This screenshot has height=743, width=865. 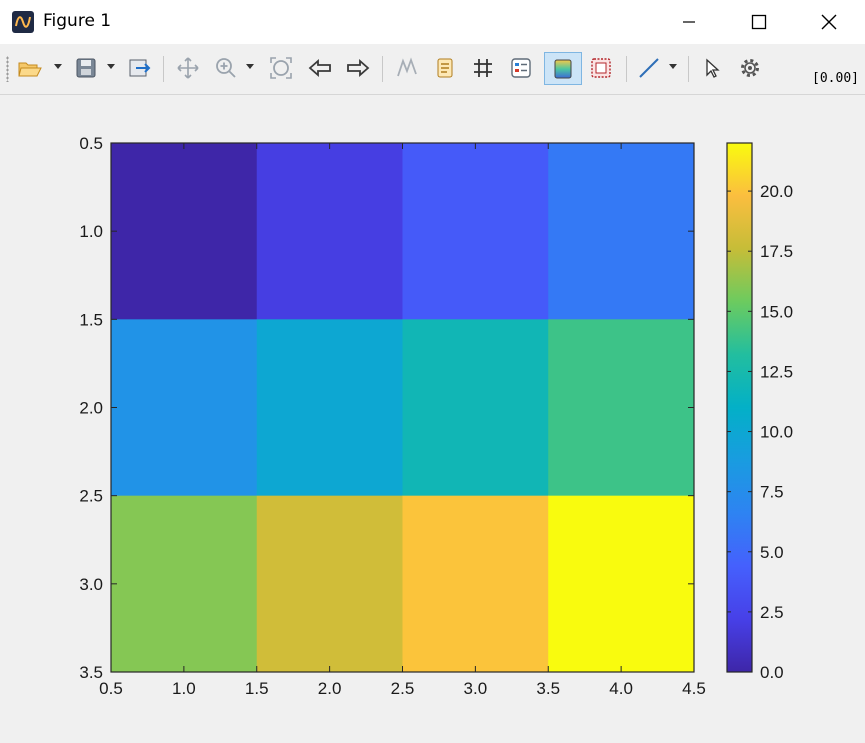 I want to click on colorbar-tick-label: 12.5, so click(x=776, y=371).